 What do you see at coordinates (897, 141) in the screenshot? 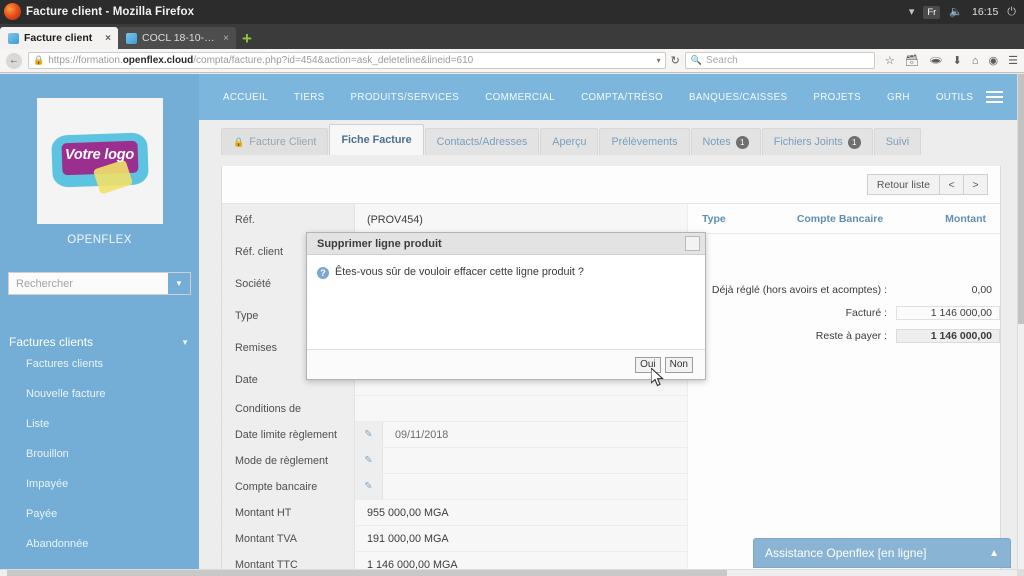
I see `tab-suivi: Suivi` at bounding box center [897, 141].